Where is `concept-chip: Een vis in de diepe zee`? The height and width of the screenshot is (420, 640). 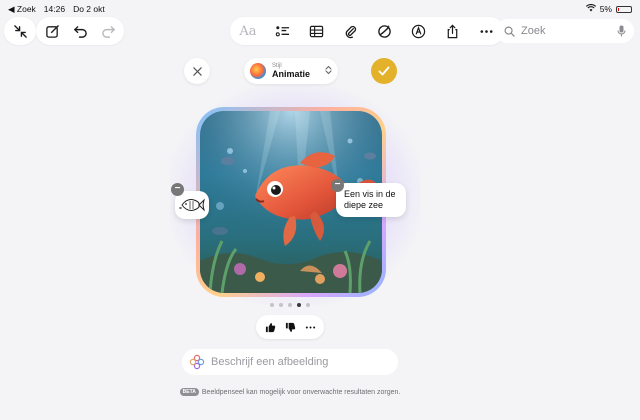
concept-chip: Een vis in de diepe zee is located at coordinates (371, 200).